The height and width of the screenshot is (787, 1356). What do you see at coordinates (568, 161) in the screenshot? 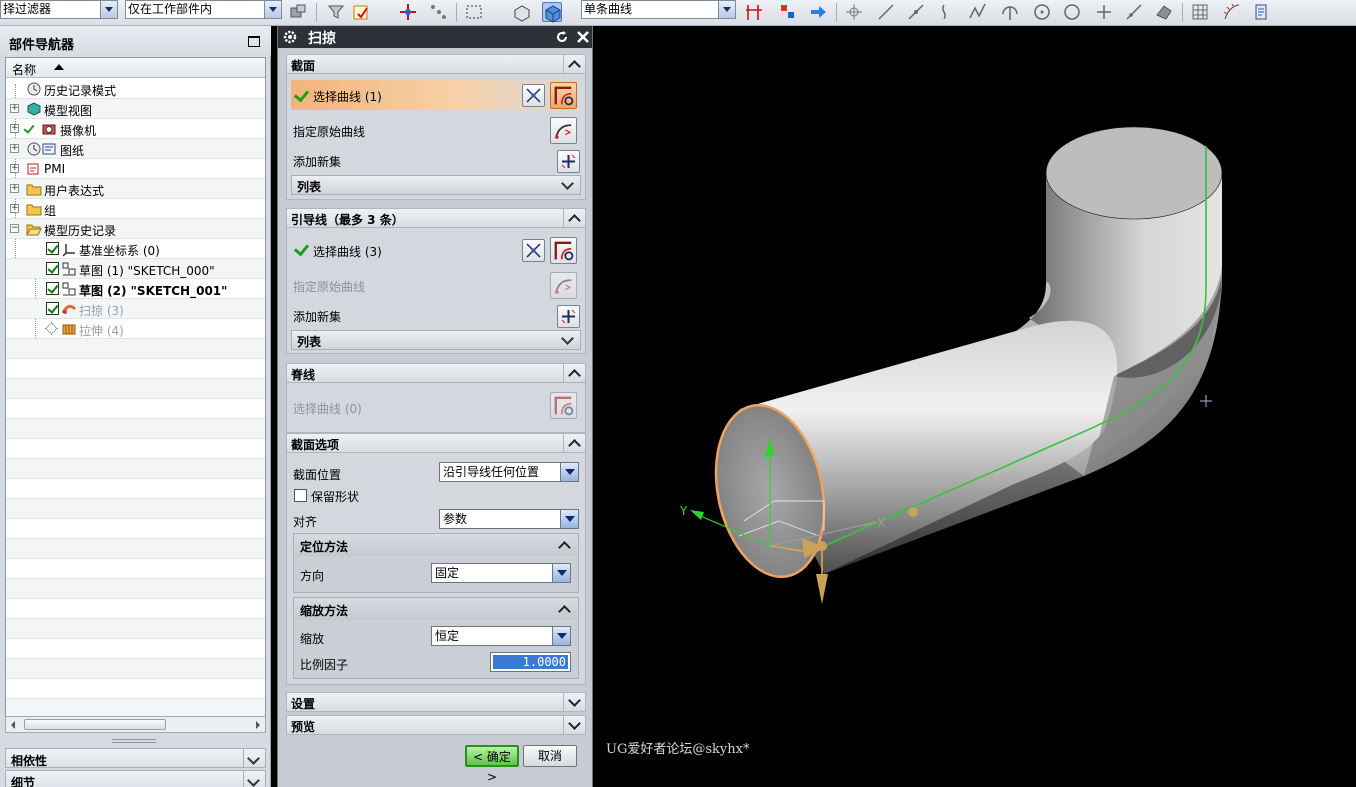
I see `add-new-set-button` at bounding box center [568, 161].